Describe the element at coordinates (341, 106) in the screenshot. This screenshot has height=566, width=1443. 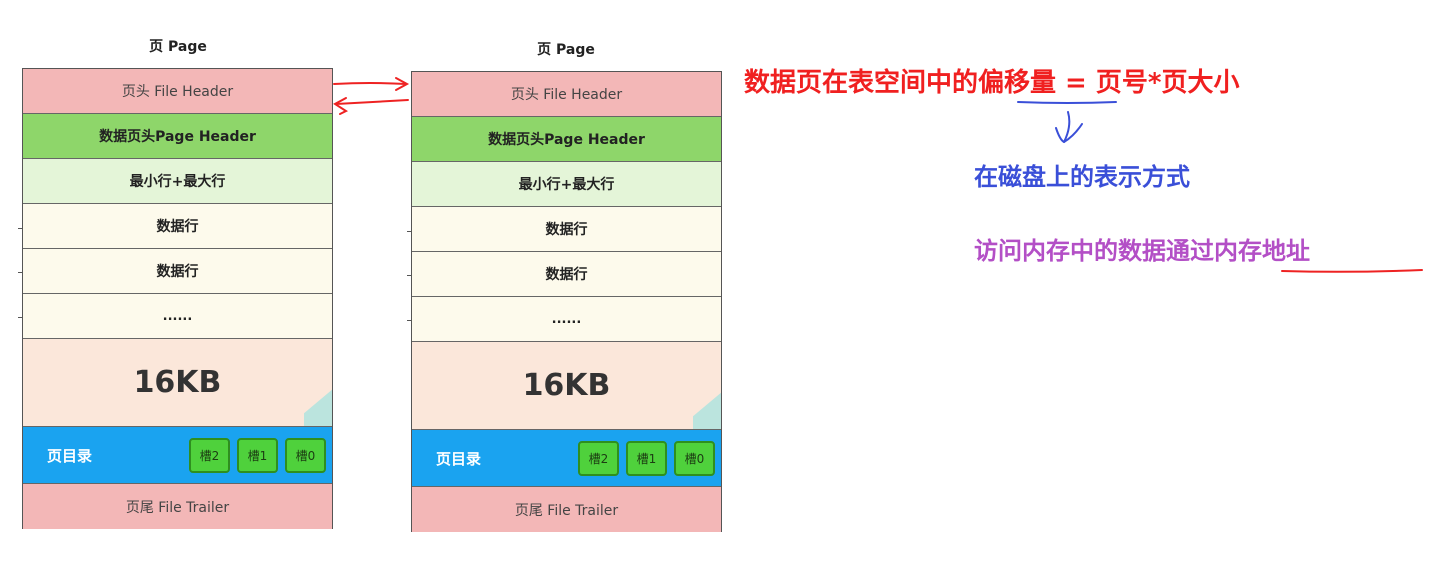
I see `prev-arrowhead` at that location.